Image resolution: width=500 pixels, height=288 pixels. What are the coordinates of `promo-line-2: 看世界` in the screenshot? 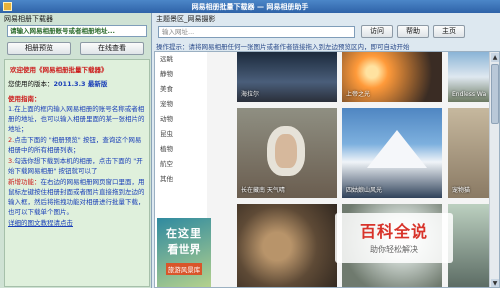 It's located at (184, 249).